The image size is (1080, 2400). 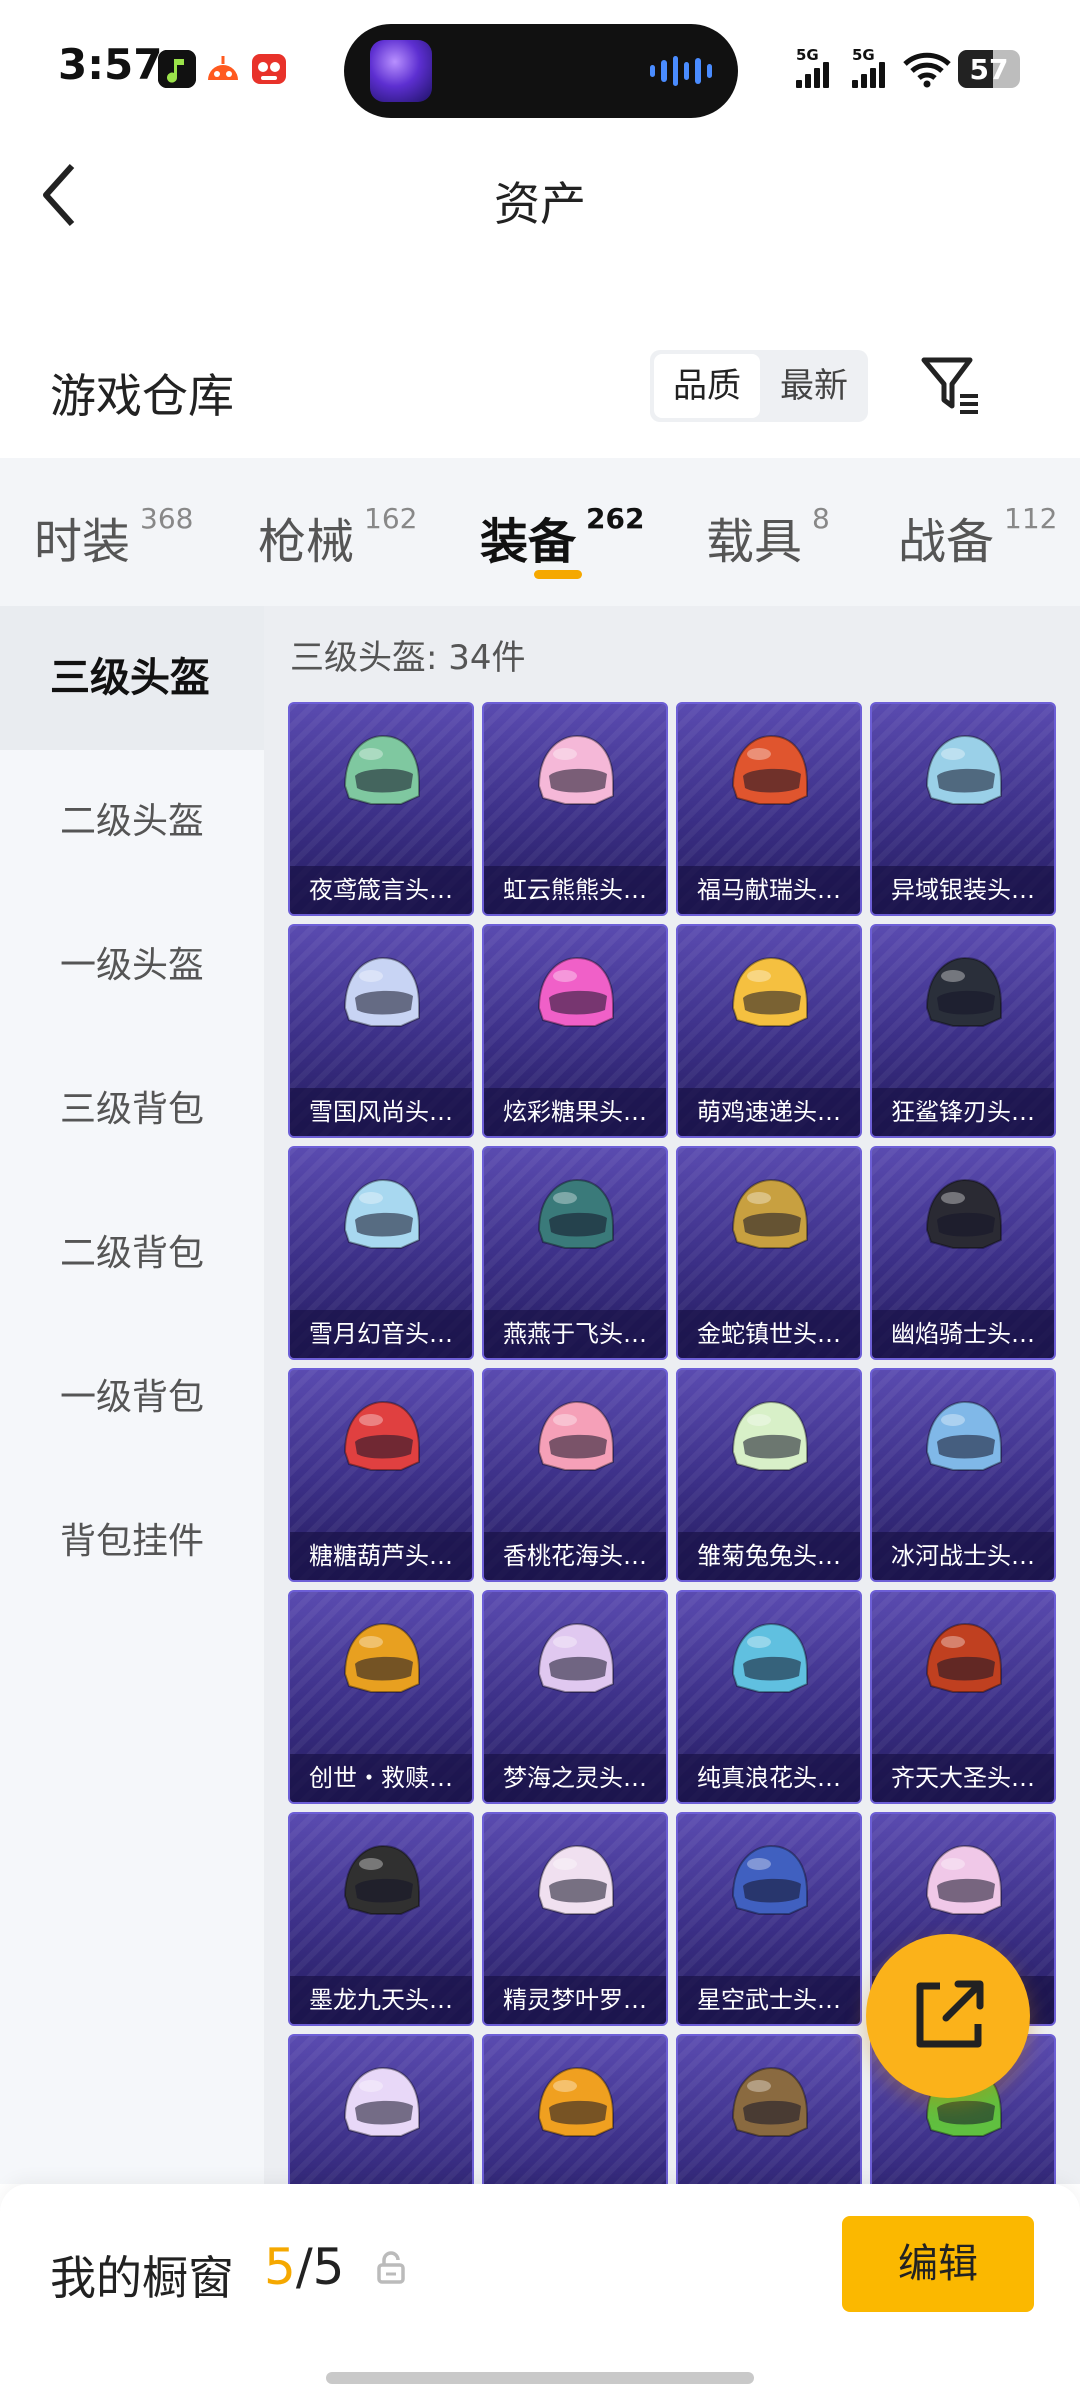 What do you see at coordinates (110, 64) in the screenshot?
I see `status-time: 3:57` at bounding box center [110, 64].